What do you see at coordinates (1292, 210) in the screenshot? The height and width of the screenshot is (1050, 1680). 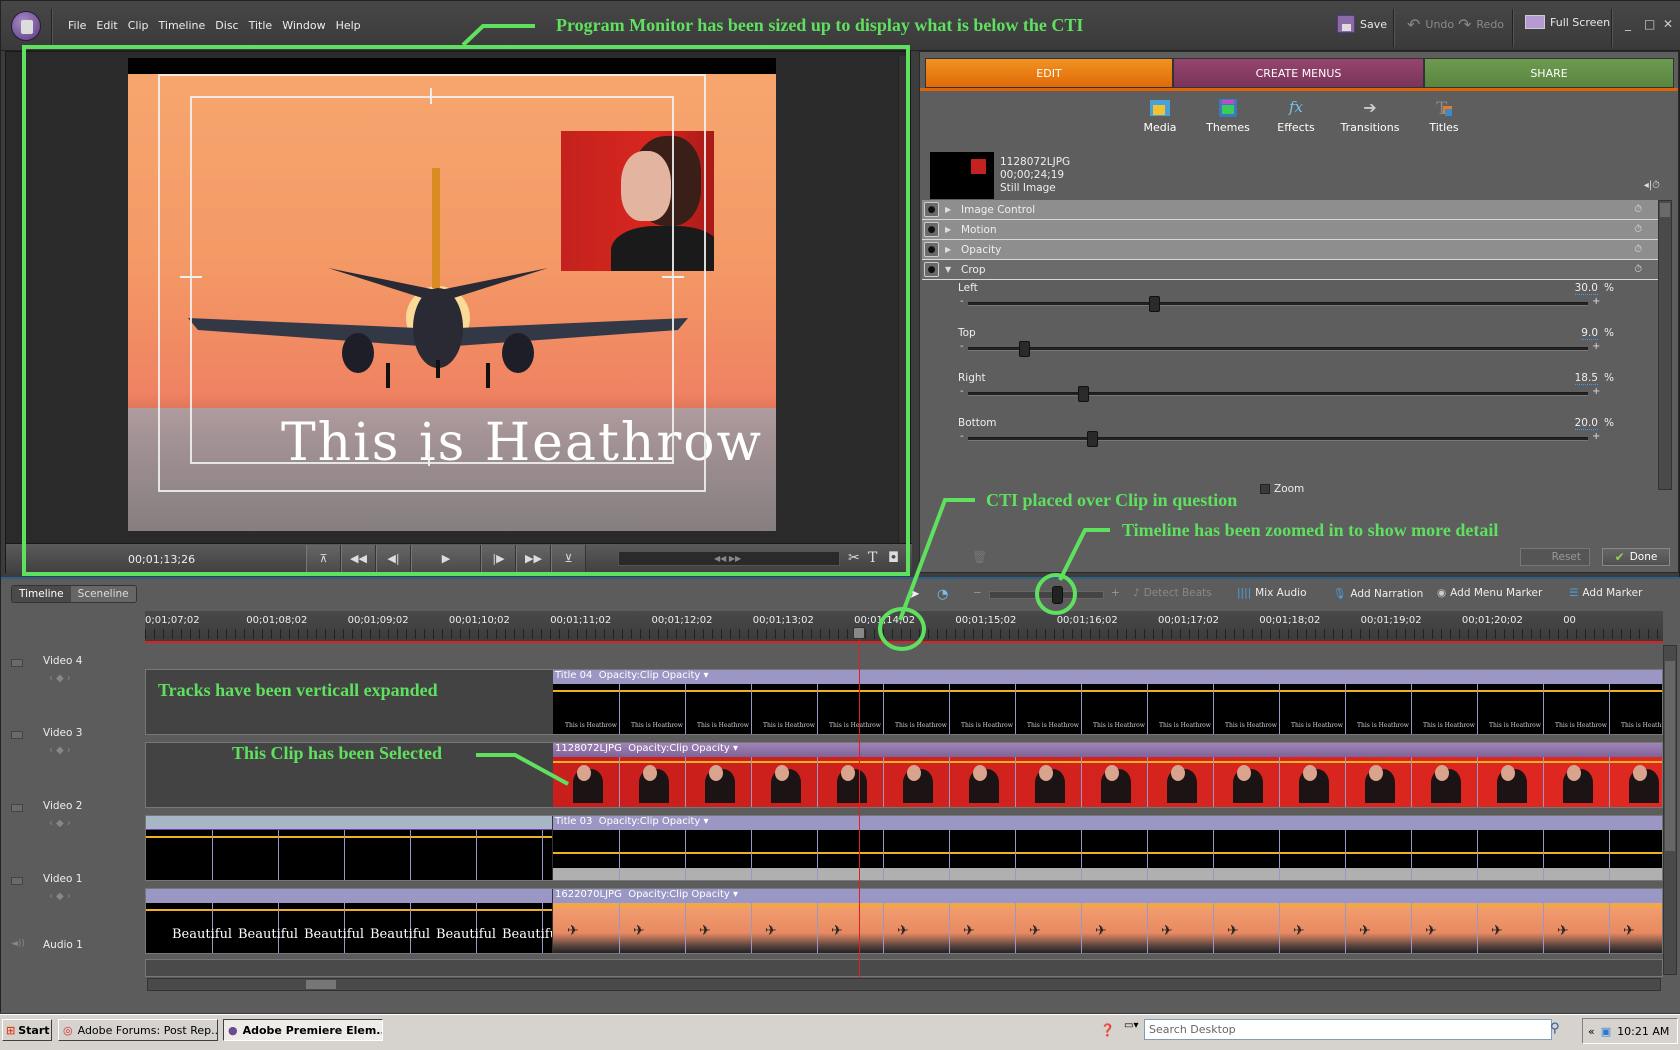 I see `effect-row-image-control: ● ▶ Image Control ⏱` at bounding box center [1292, 210].